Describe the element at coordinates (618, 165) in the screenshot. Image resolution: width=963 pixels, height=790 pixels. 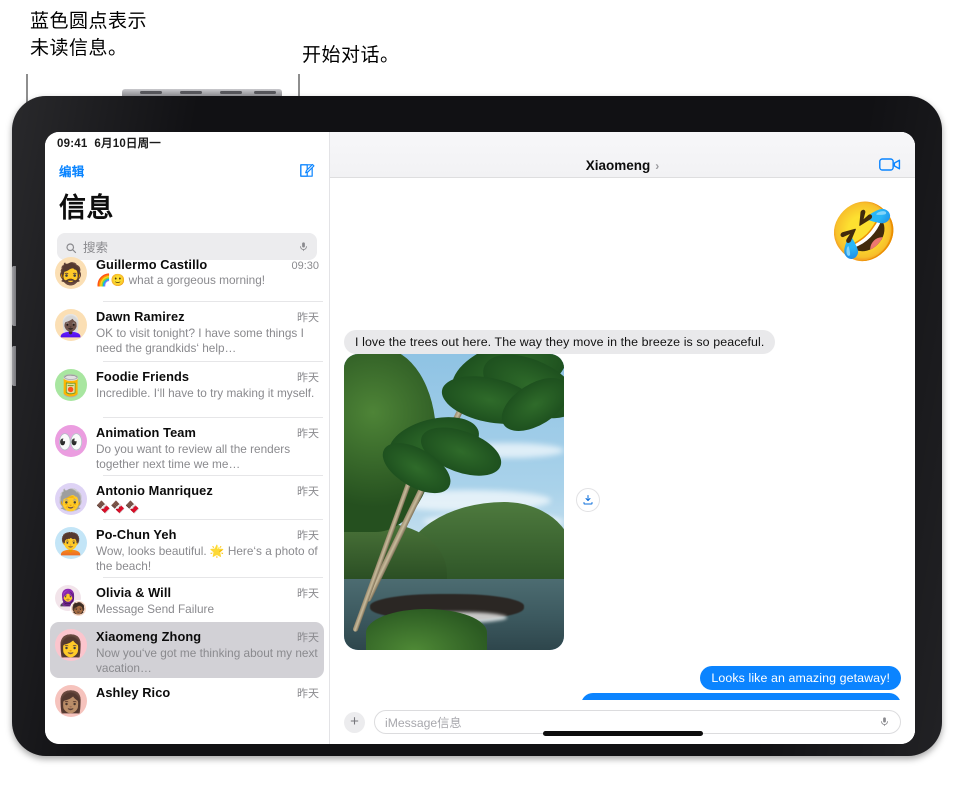
I see `thread-contact-name: Xiaomeng` at that location.